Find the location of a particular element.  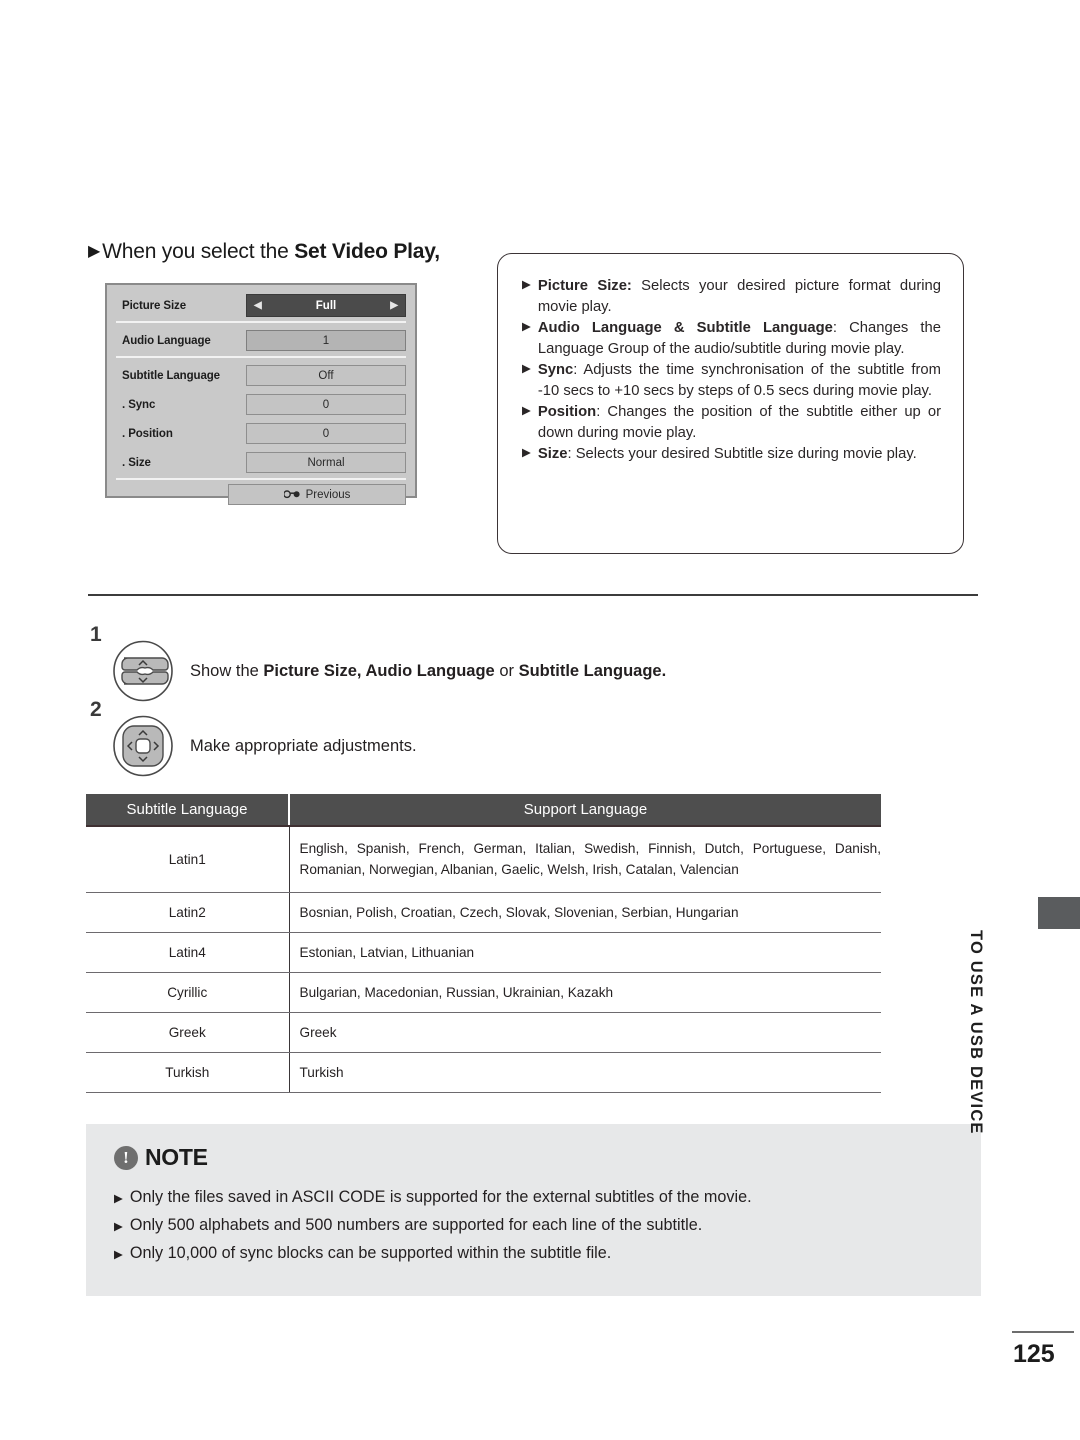

step-text-2: Make appropriate adjustments. is located at coordinates (303, 746).